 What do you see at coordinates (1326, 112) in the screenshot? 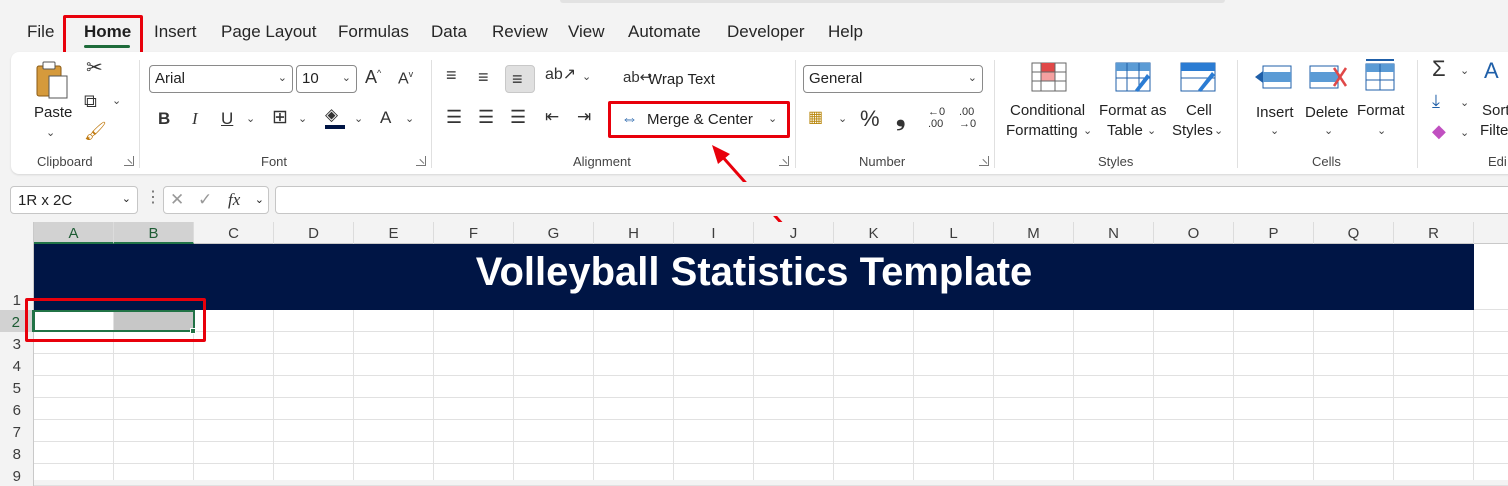
I see `delete-cells-button: Delete` at bounding box center [1326, 112].